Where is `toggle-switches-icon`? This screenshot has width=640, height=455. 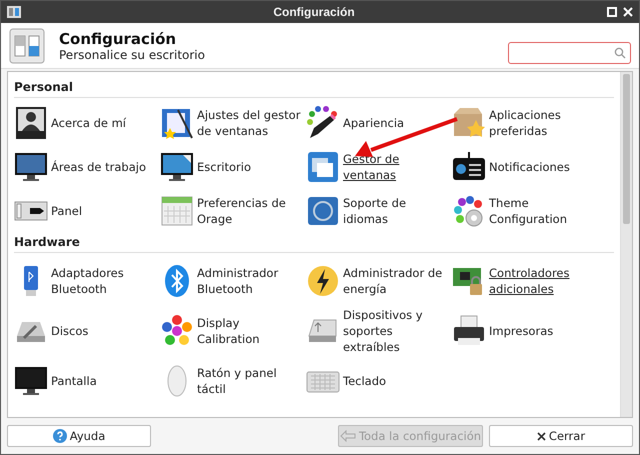
toggle-switches-icon is located at coordinates (27, 46).